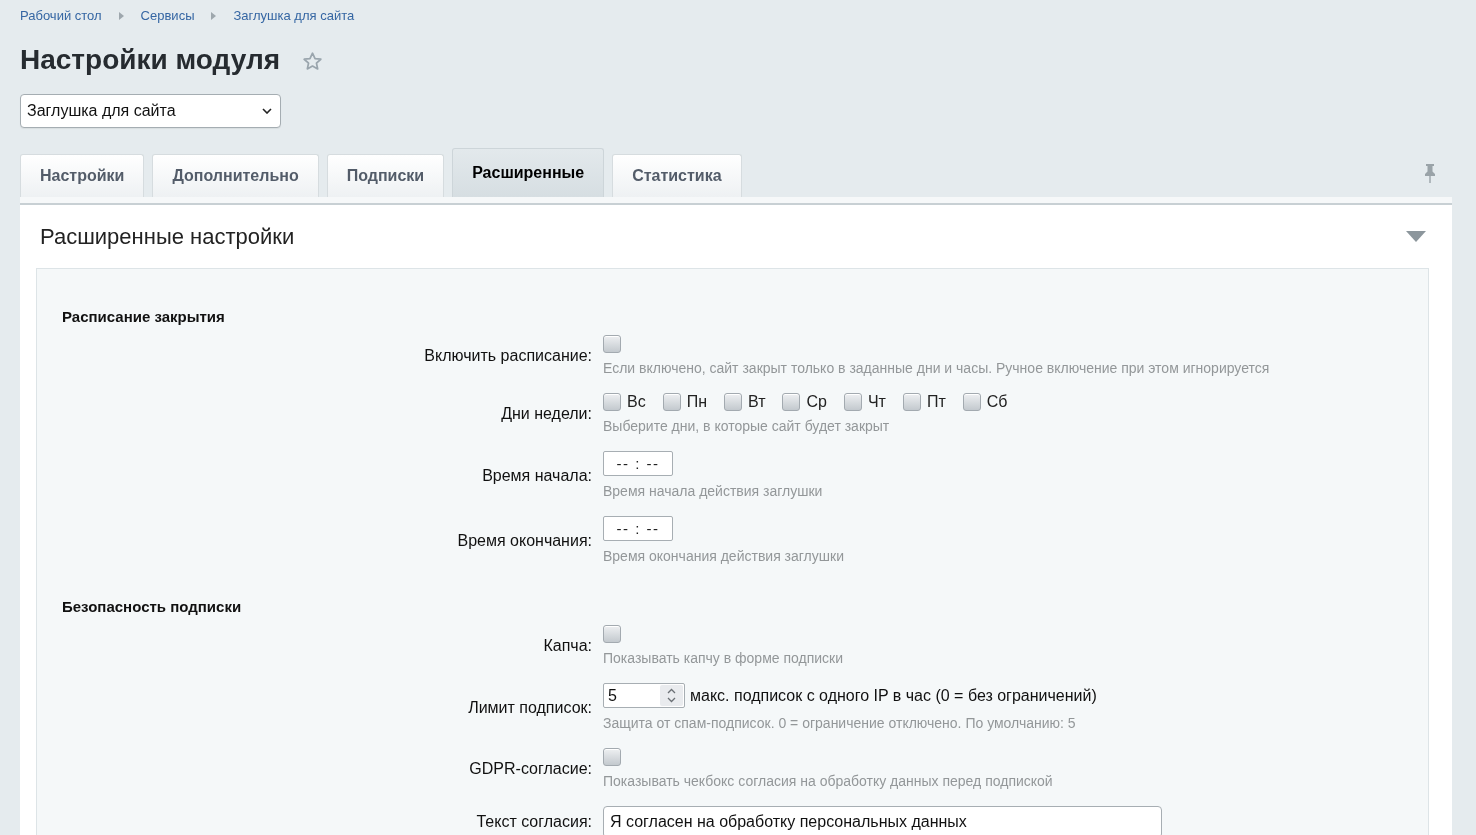  What do you see at coordinates (636, 402) in the screenshot?
I see `day-label: Вс` at bounding box center [636, 402].